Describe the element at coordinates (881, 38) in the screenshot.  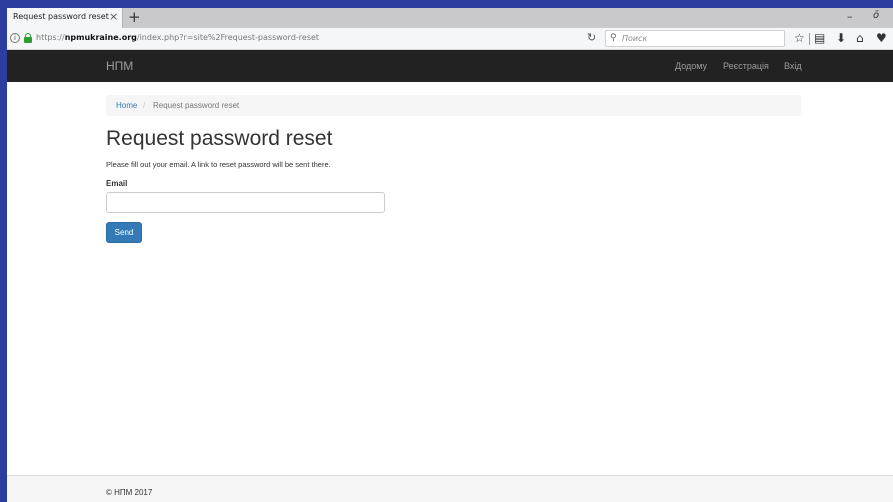
I see `pocket-icon: ♥` at that location.